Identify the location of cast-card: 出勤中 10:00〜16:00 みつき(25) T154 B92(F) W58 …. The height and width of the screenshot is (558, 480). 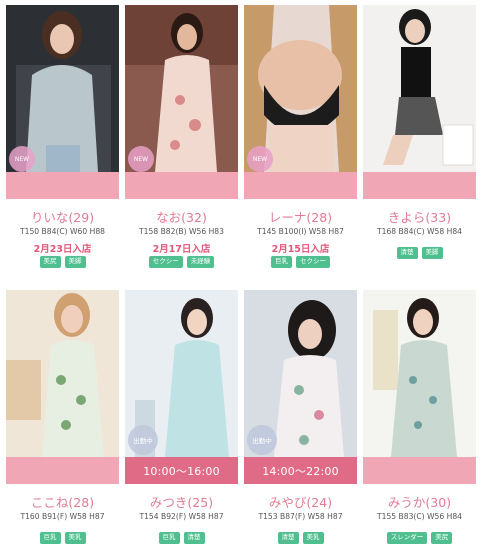
(181, 424).